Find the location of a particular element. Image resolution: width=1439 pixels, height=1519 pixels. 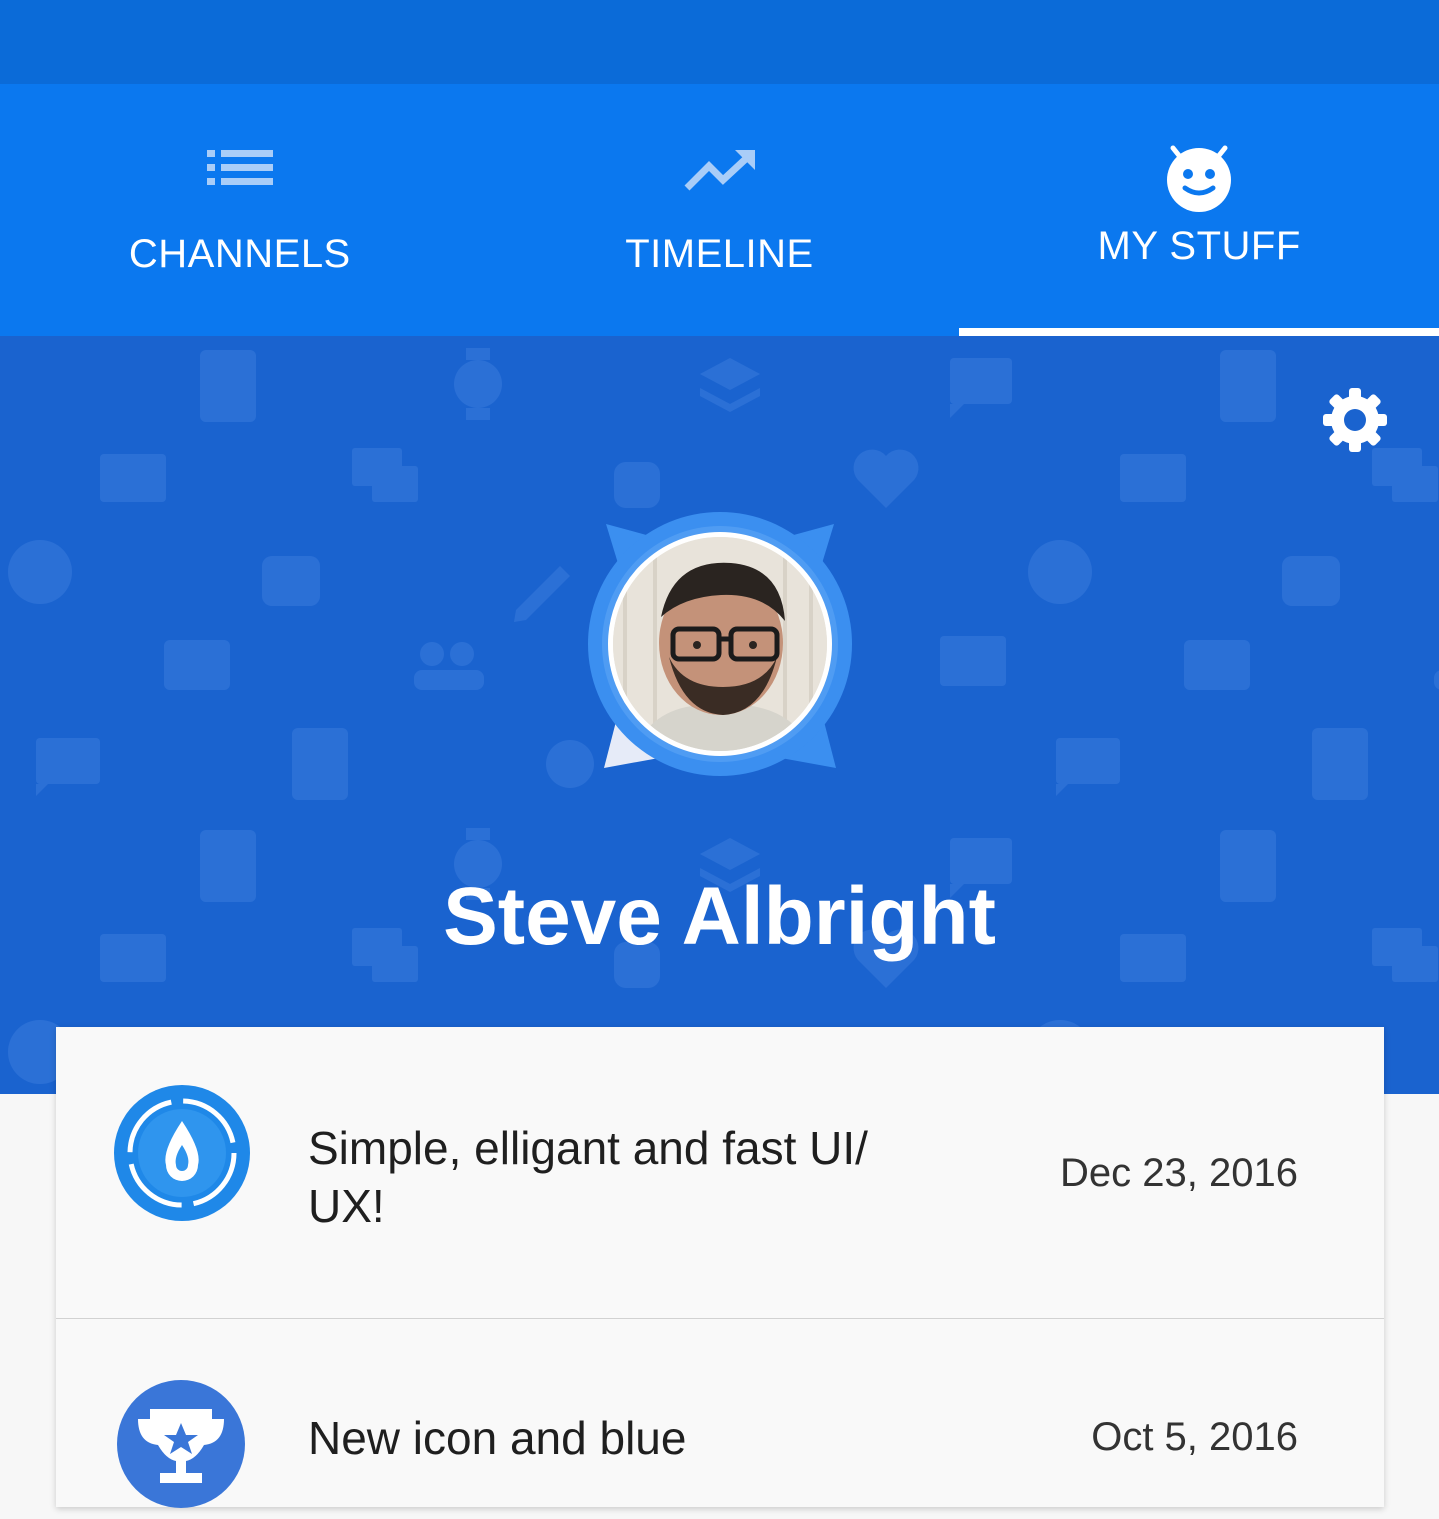

tab-timeline: TIMELINE is located at coordinates (720, 210).